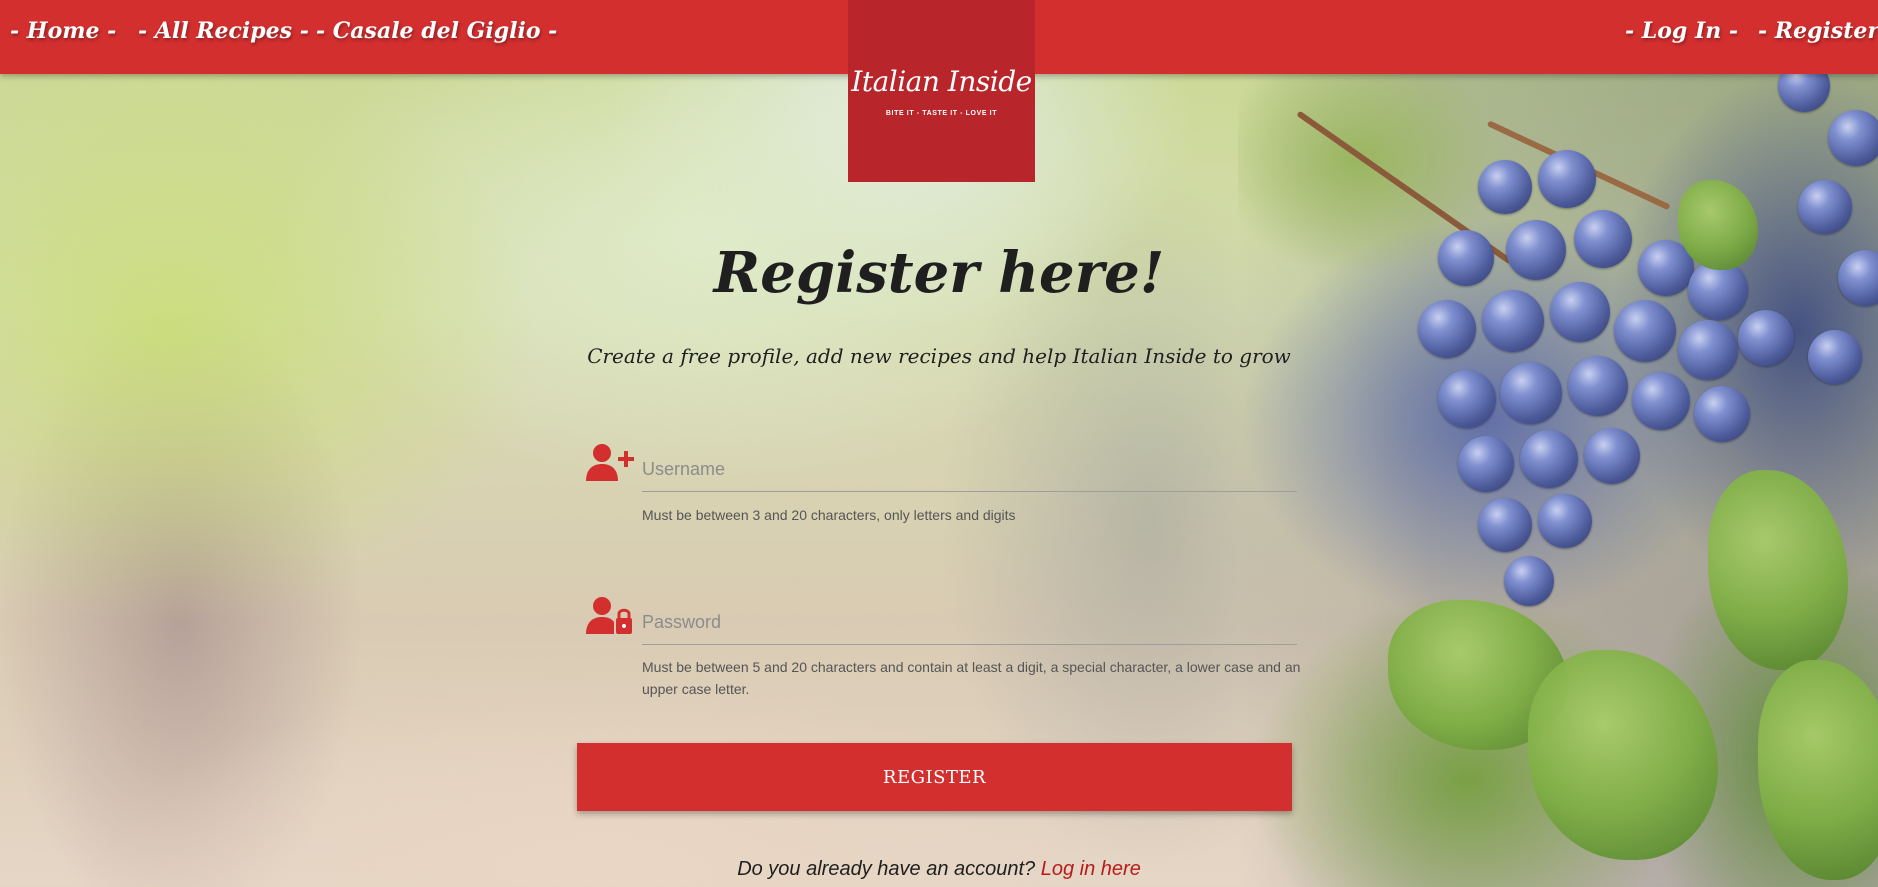 This screenshot has height=887, width=1878. I want to click on login-prompt-question: Do you already have an account?, so click(889, 869).